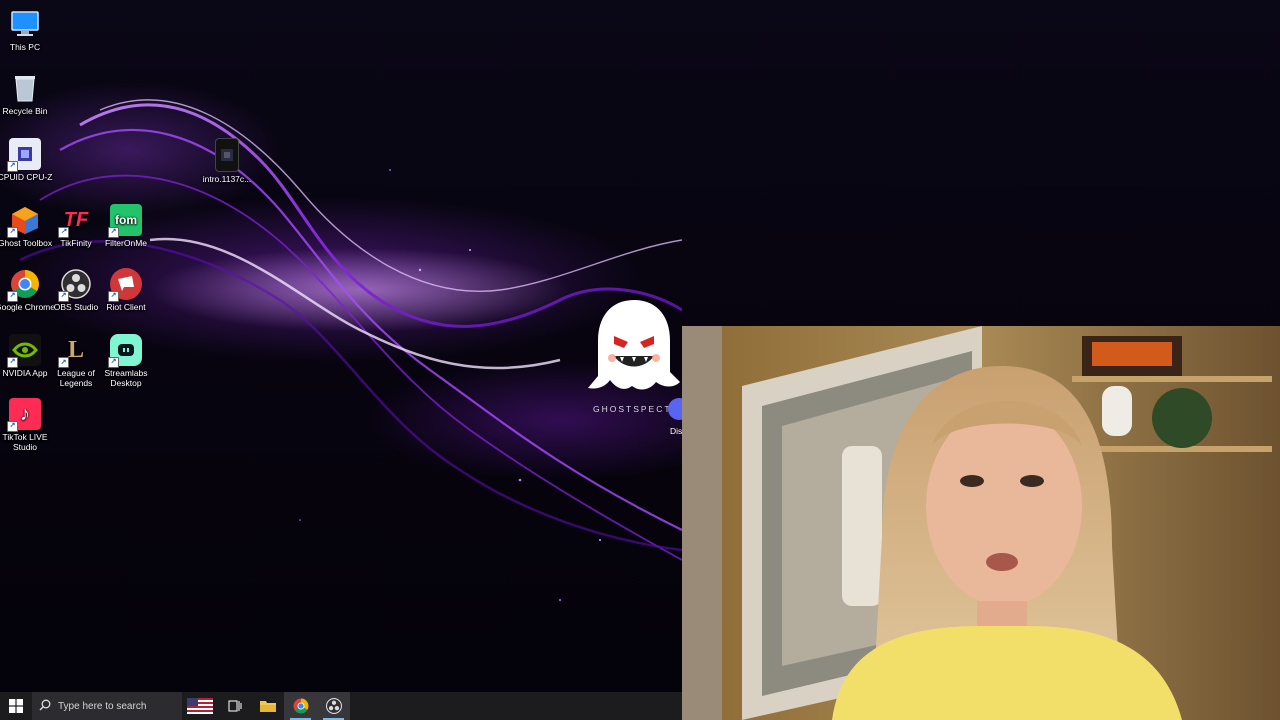 The height and width of the screenshot is (720, 1280). I want to click on start-button, so click(16, 706).